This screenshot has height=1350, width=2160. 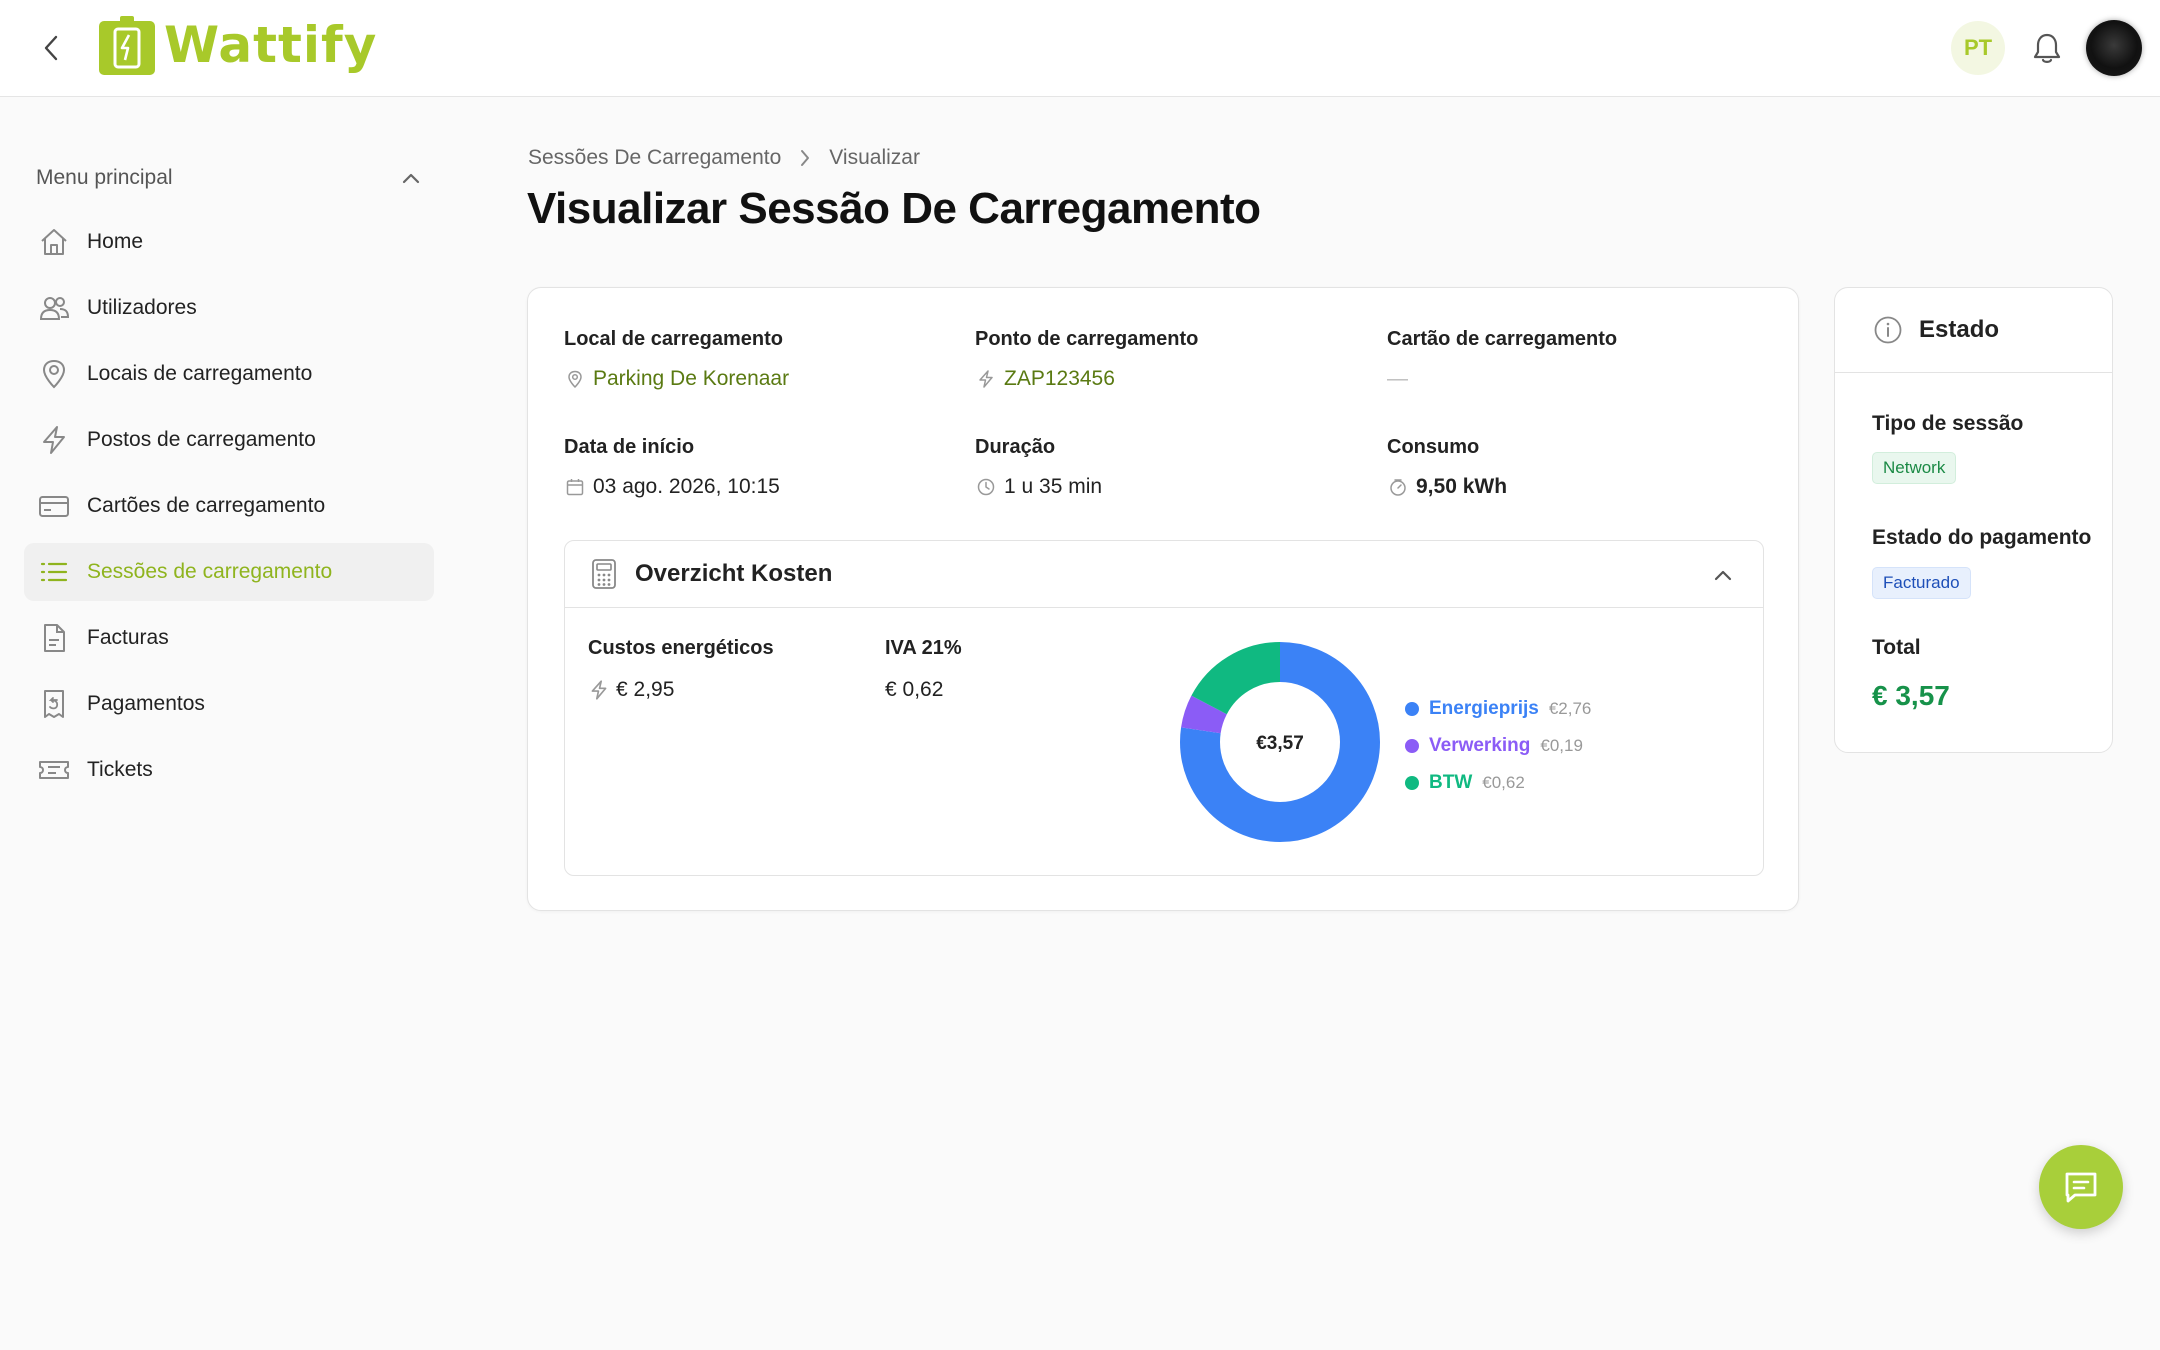 I want to click on sidebar-item-charge-sessions: Sessões de carregamento, so click(x=229, y=572).